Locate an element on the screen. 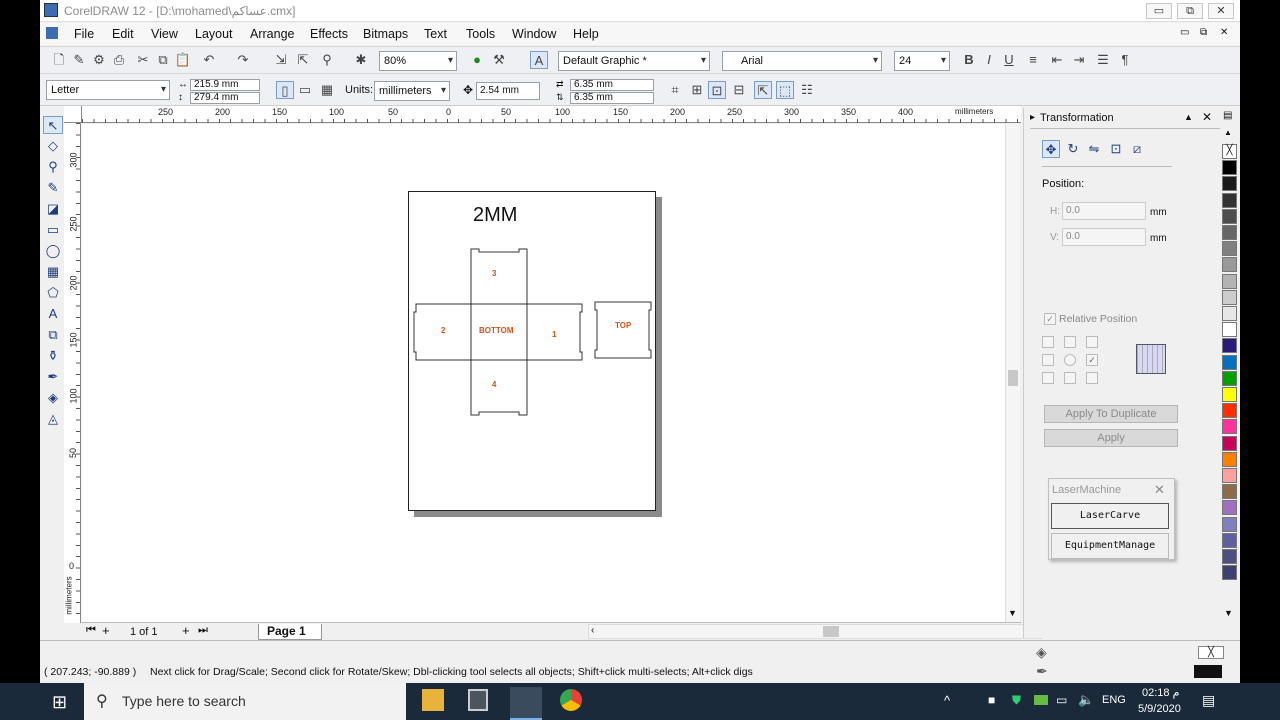 This screenshot has width=1280, height=720. menu-edit: Edit is located at coordinates (123, 34).